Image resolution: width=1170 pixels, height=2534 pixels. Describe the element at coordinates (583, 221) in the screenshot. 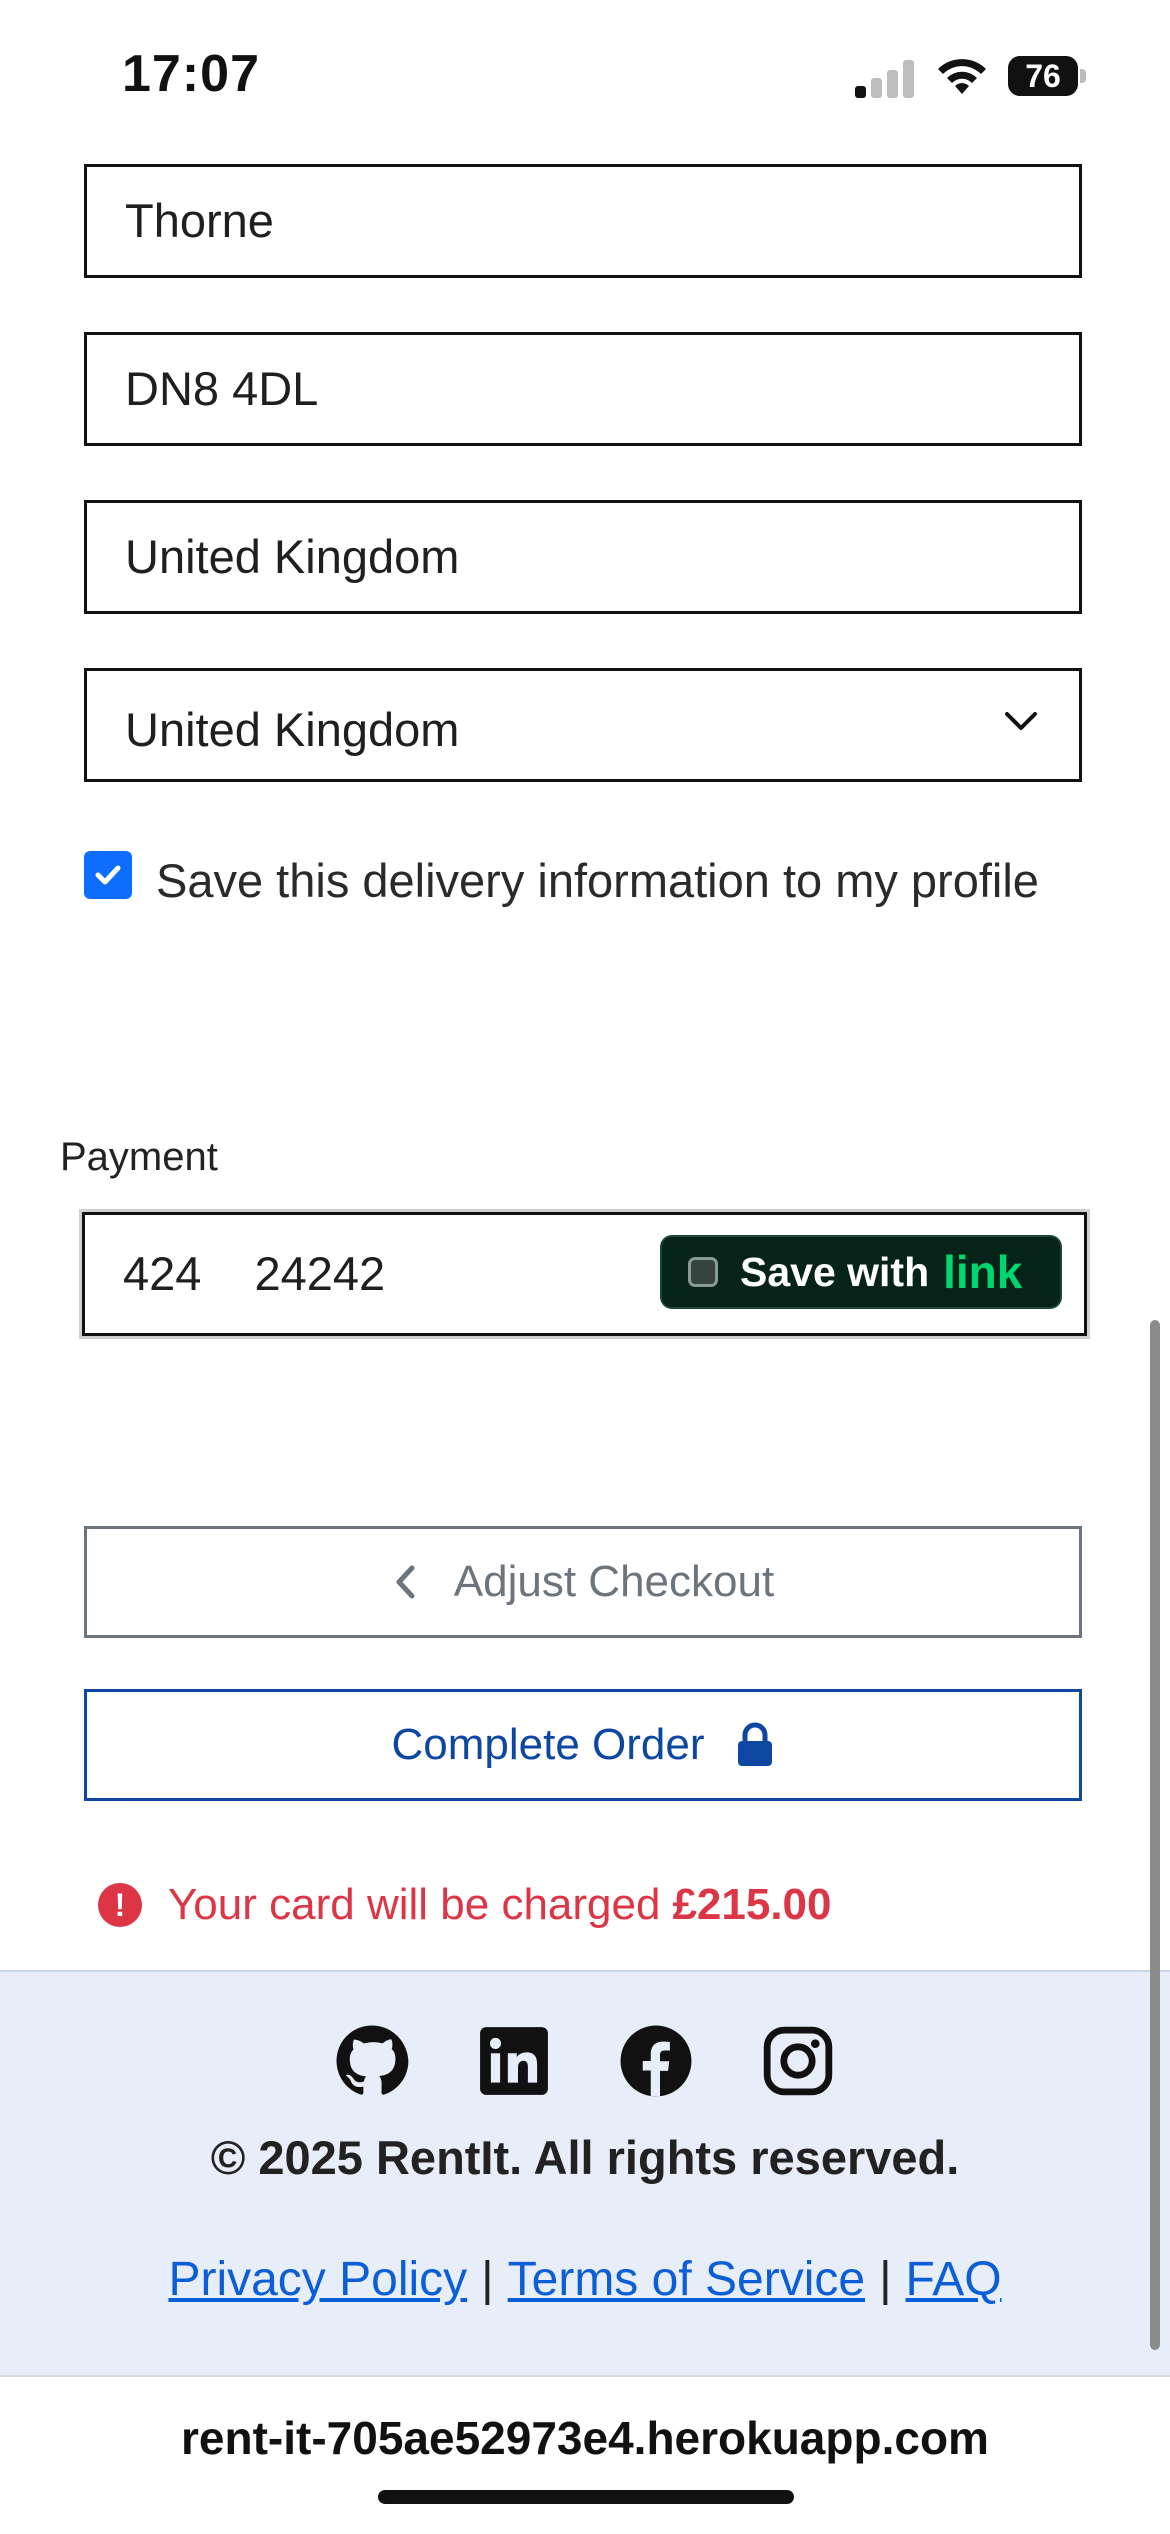

I see `last-name-field: Thorne` at that location.